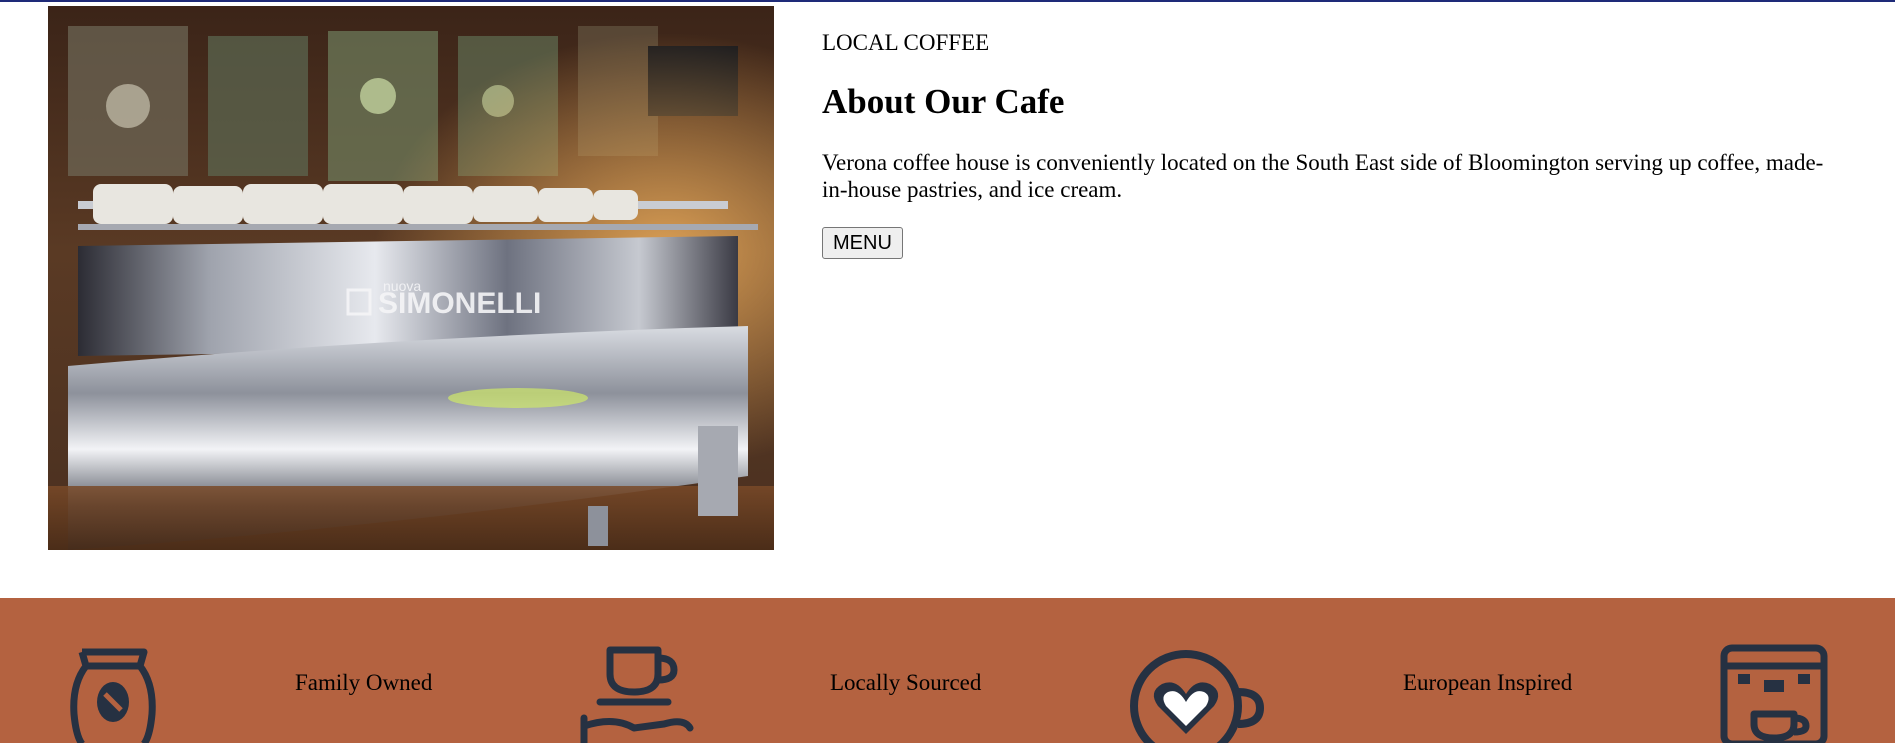  I want to click on coffee-bag-icon, so click(113, 693).